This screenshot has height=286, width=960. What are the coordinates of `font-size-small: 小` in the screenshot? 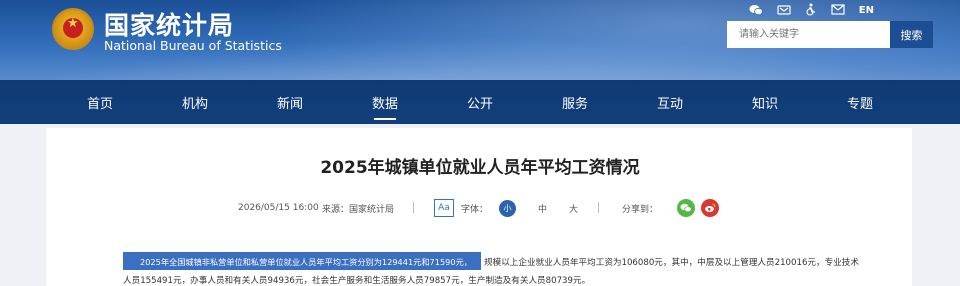 It's located at (507, 208).